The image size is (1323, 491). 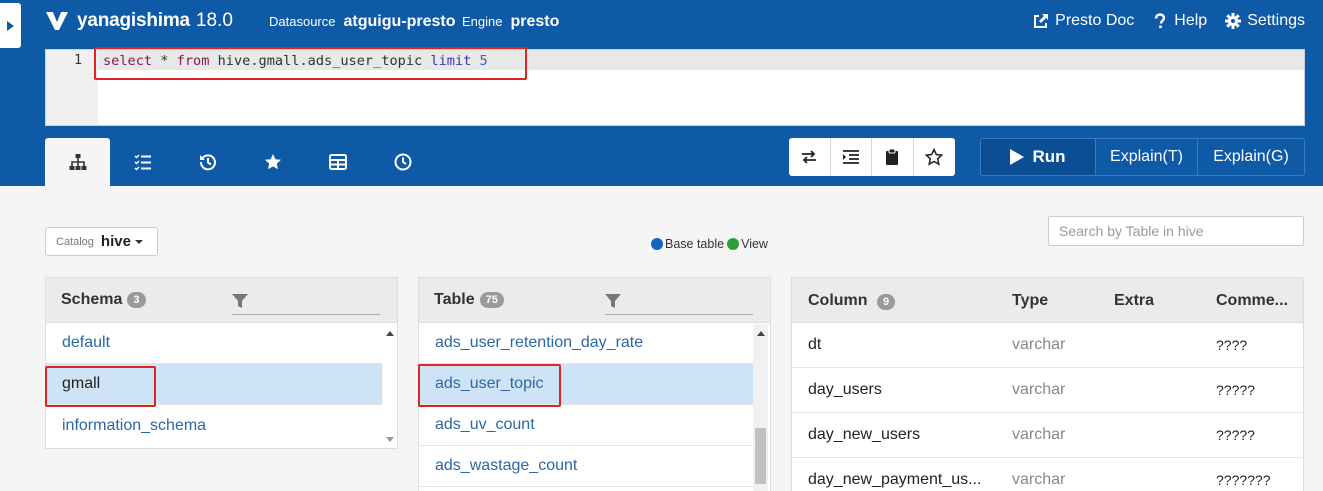 What do you see at coordinates (1233, 21) in the screenshot?
I see `gear-icon` at bounding box center [1233, 21].